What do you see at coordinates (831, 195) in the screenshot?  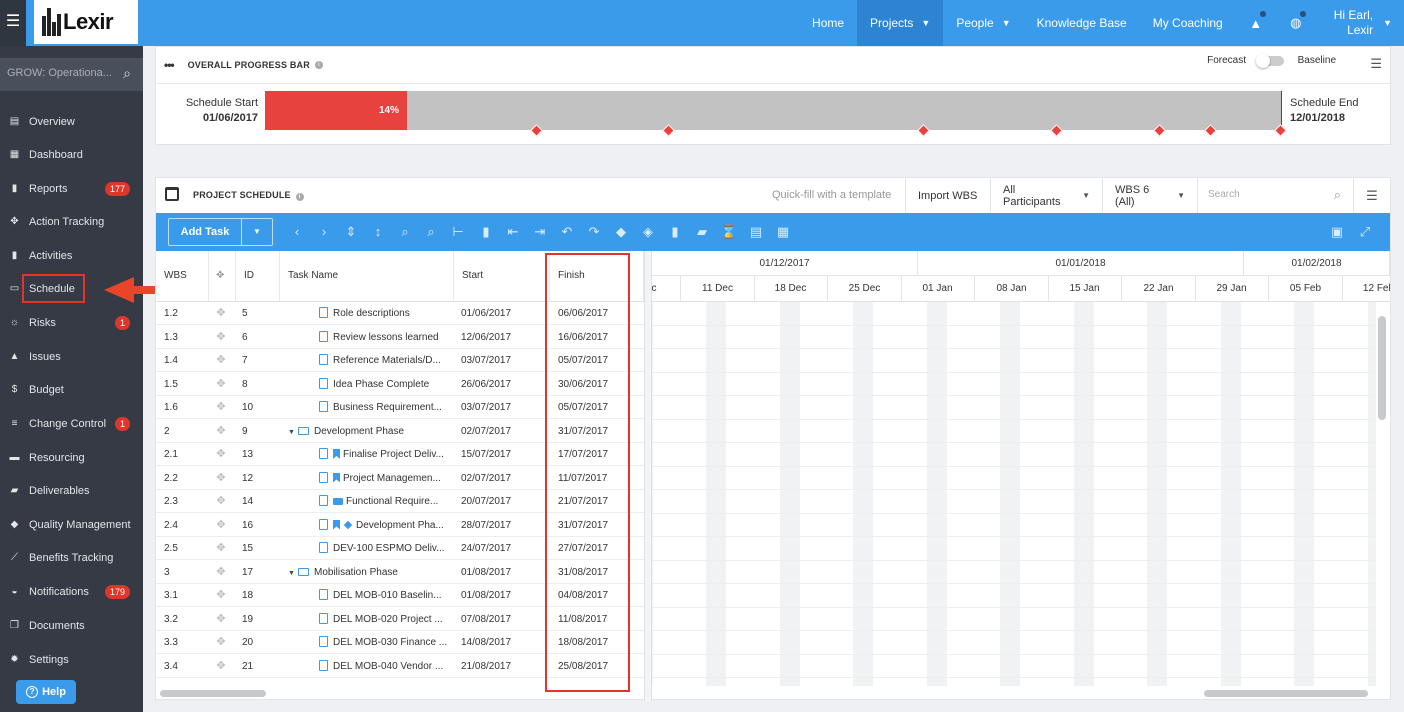 I see `quickfill-template-link: Quick-fill with a template` at bounding box center [831, 195].